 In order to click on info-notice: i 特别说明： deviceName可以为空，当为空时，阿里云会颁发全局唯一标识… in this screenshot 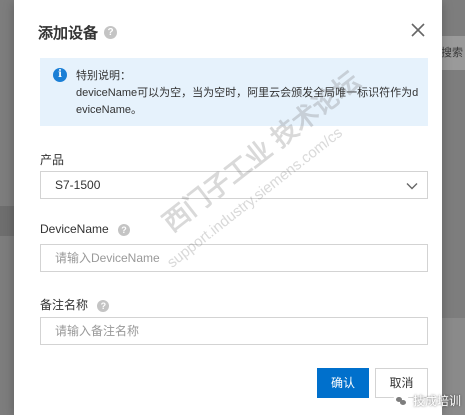, I will do `click(234, 92)`.